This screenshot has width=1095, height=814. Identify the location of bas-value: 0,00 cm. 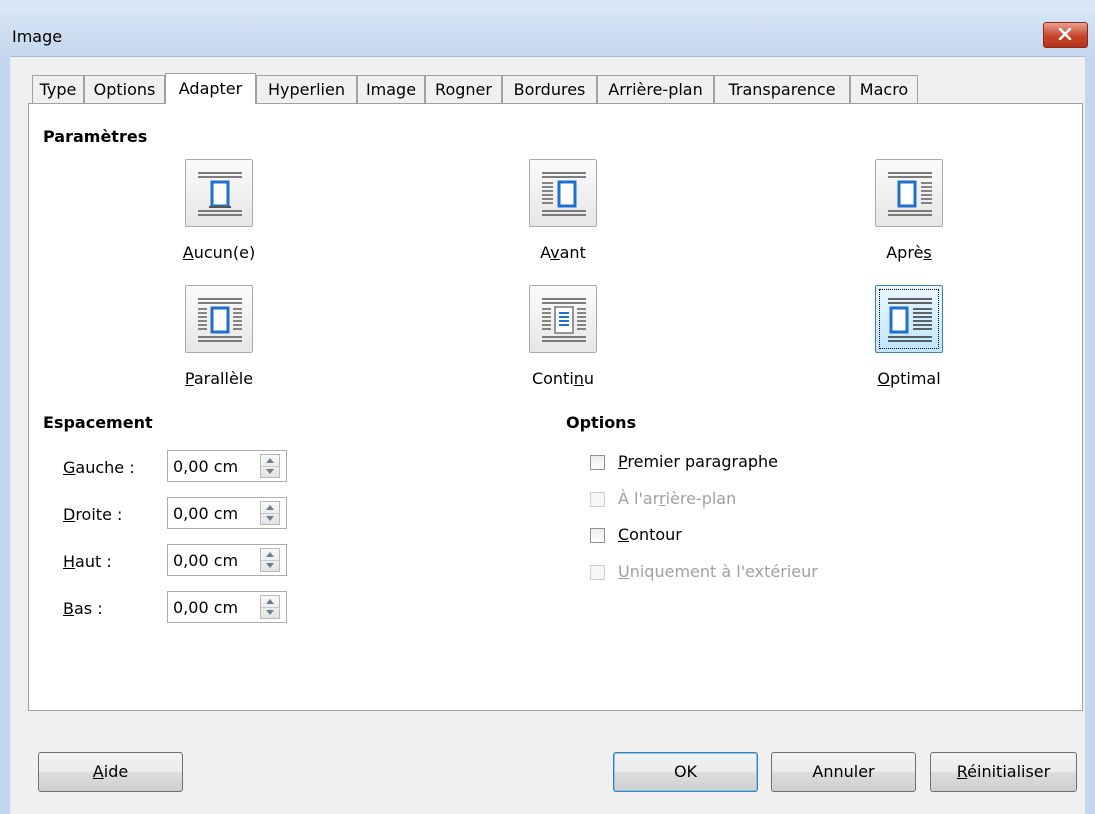
(206, 607).